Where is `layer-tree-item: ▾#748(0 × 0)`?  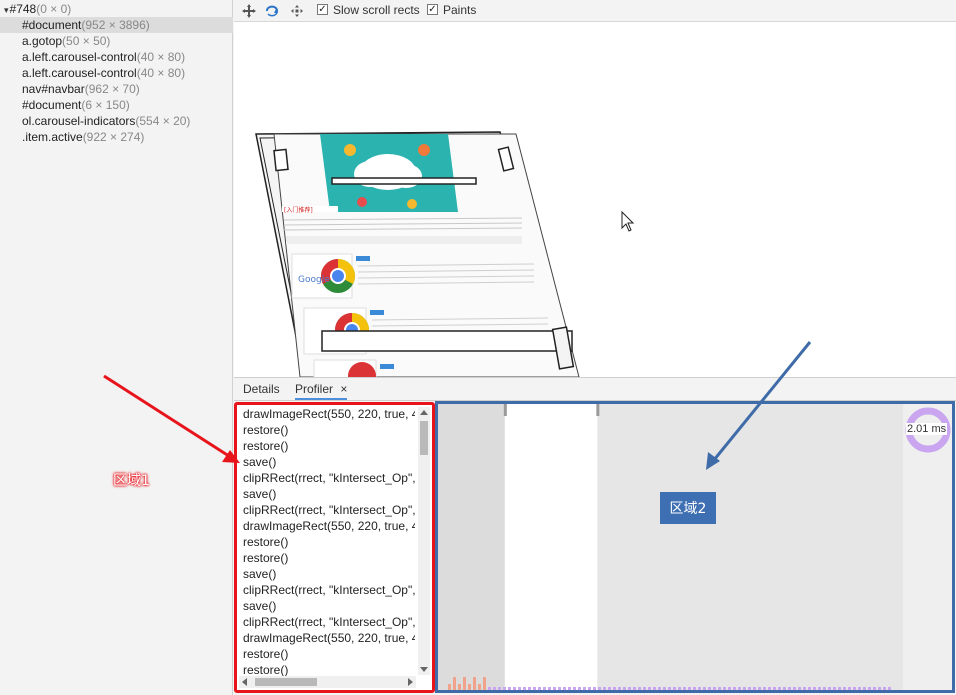 layer-tree-item: ▾#748(0 × 0) is located at coordinates (116, 9).